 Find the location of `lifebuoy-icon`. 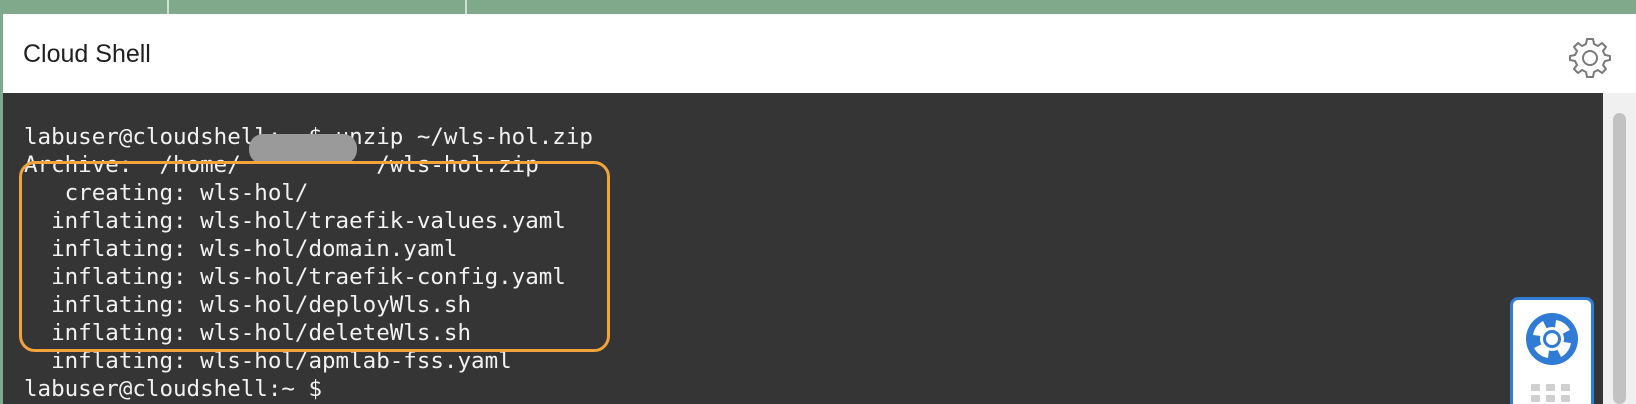

lifebuoy-icon is located at coordinates (1552, 339).